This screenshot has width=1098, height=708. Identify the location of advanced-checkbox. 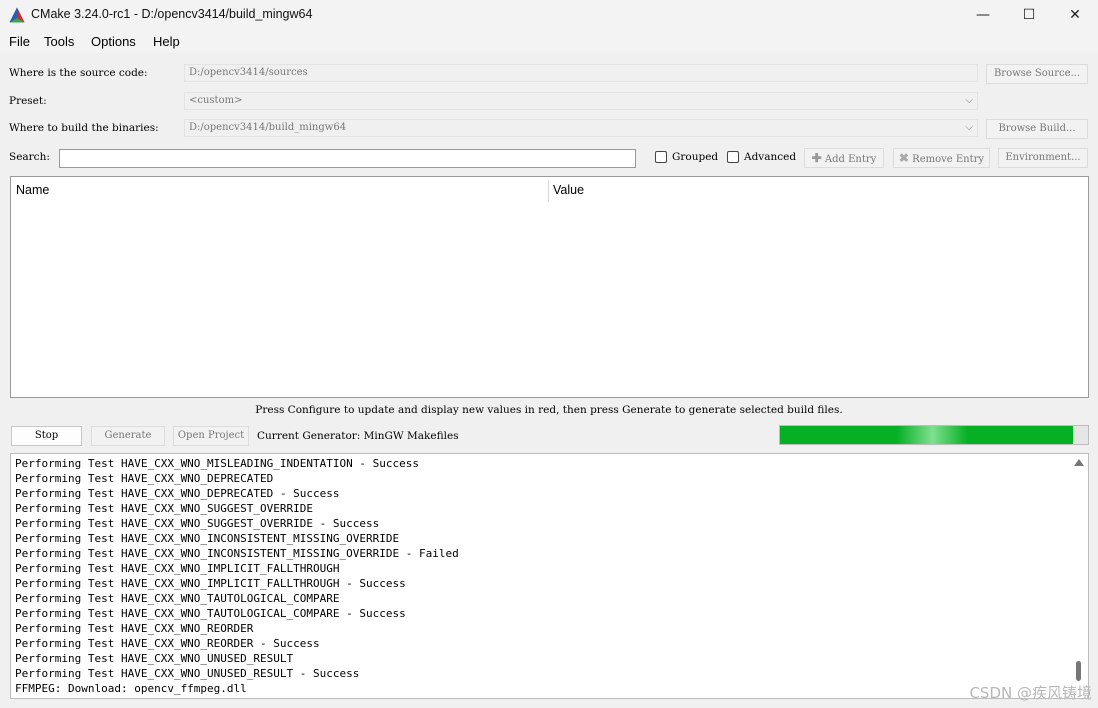
(733, 157).